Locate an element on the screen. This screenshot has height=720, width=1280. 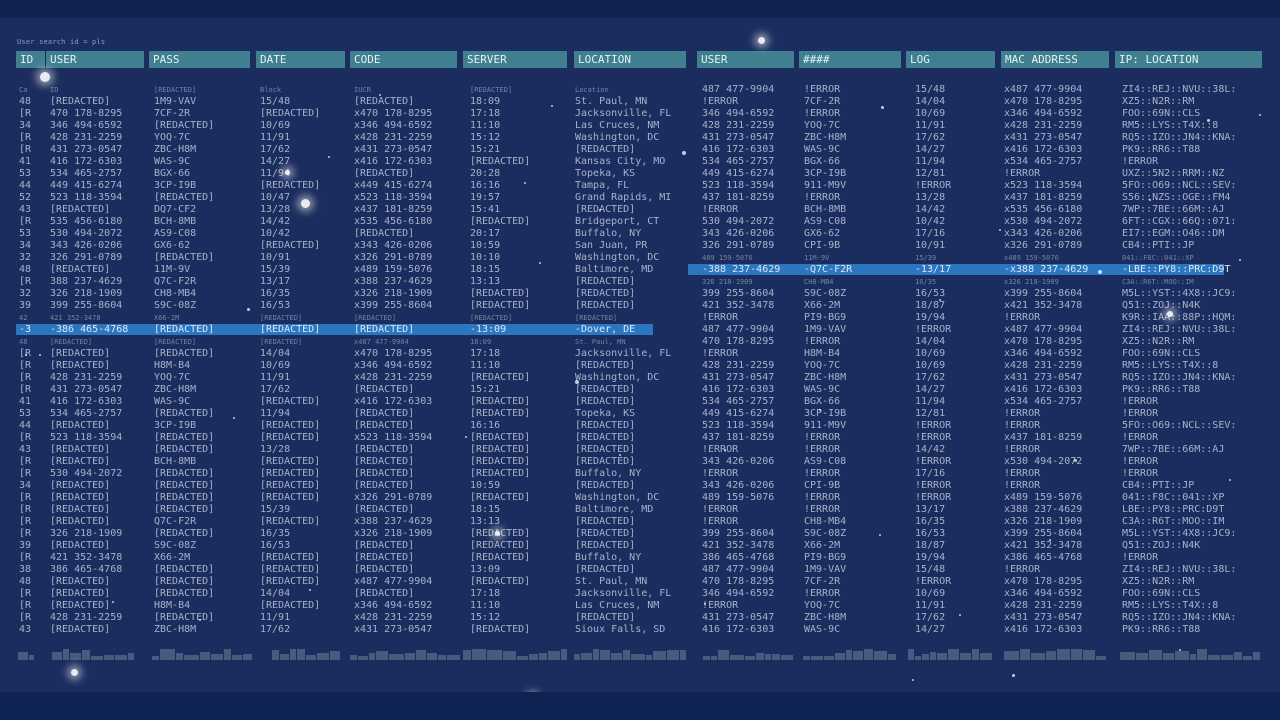
left-table-cell: 431 273-0547 is located at coordinates (86, 149).